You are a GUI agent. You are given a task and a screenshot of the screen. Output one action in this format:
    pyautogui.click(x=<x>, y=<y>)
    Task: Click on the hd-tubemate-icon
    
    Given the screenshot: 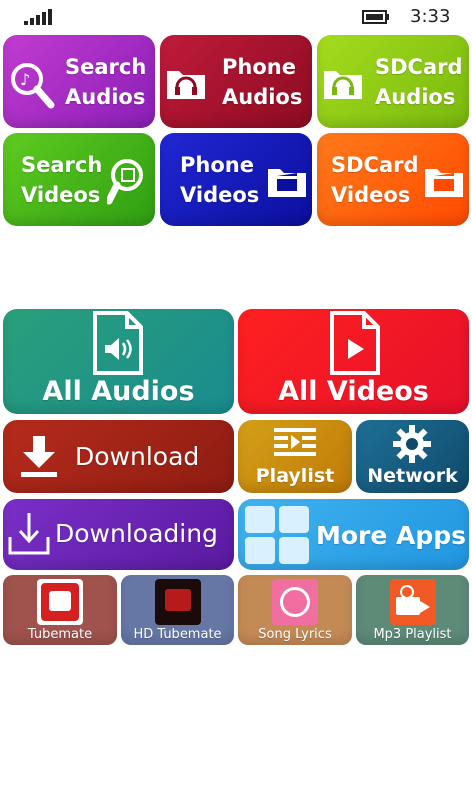 What is the action you would take?
    pyautogui.click(x=177, y=602)
    